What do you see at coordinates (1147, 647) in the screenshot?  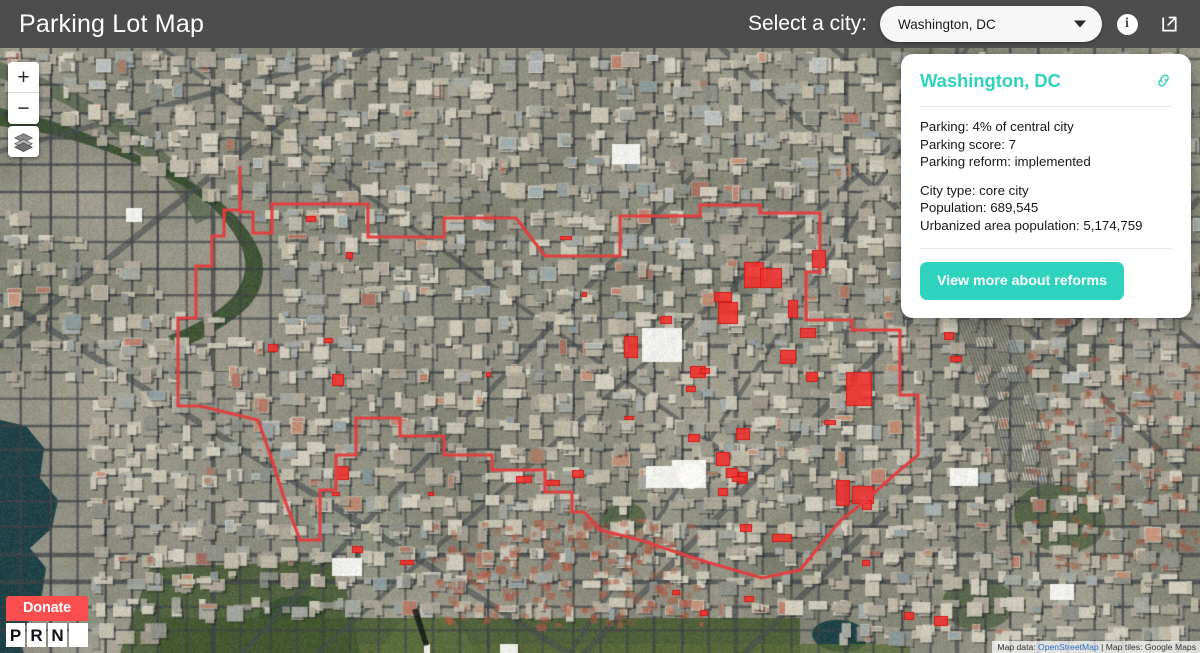 I see `attribution-suffix: | Map tiles: Google Maps` at bounding box center [1147, 647].